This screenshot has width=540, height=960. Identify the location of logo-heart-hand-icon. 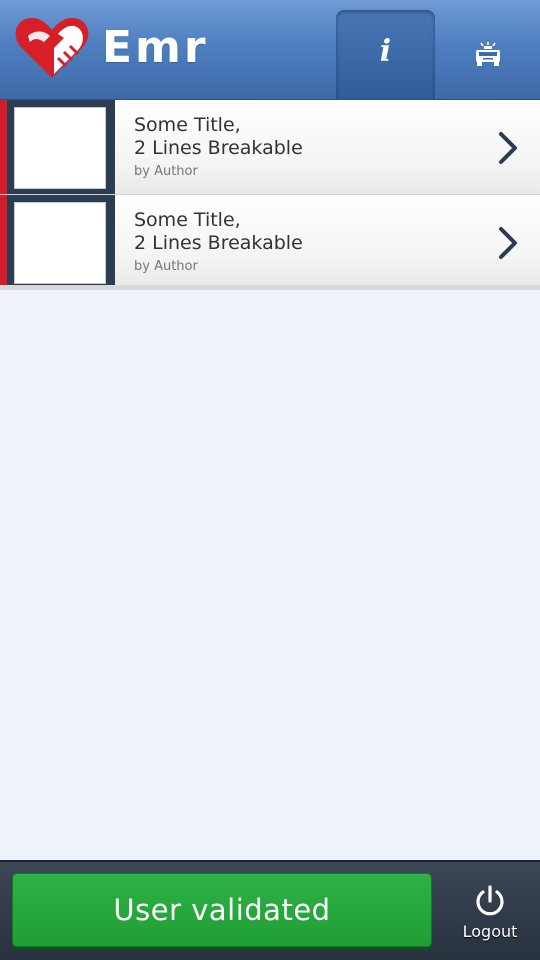
(52, 48).